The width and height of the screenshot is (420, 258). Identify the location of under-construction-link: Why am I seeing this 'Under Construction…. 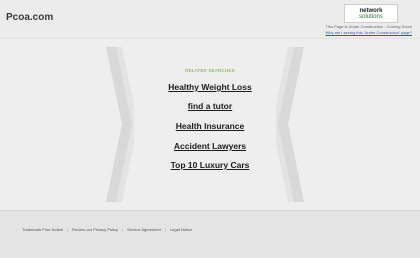
(369, 32).